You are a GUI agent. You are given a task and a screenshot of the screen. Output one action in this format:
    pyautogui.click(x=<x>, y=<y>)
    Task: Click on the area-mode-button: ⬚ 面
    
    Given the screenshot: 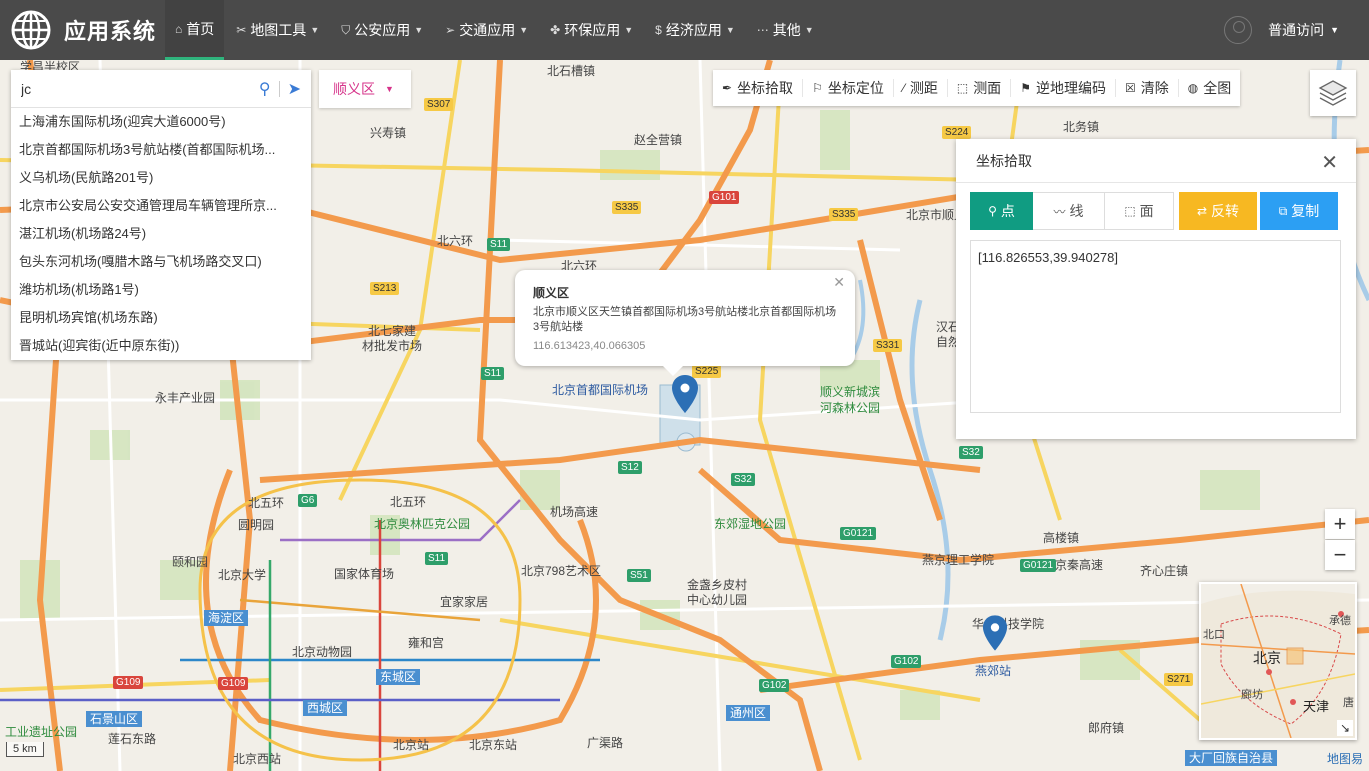 What is the action you would take?
    pyautogui.click(x=1139, y=211)
    